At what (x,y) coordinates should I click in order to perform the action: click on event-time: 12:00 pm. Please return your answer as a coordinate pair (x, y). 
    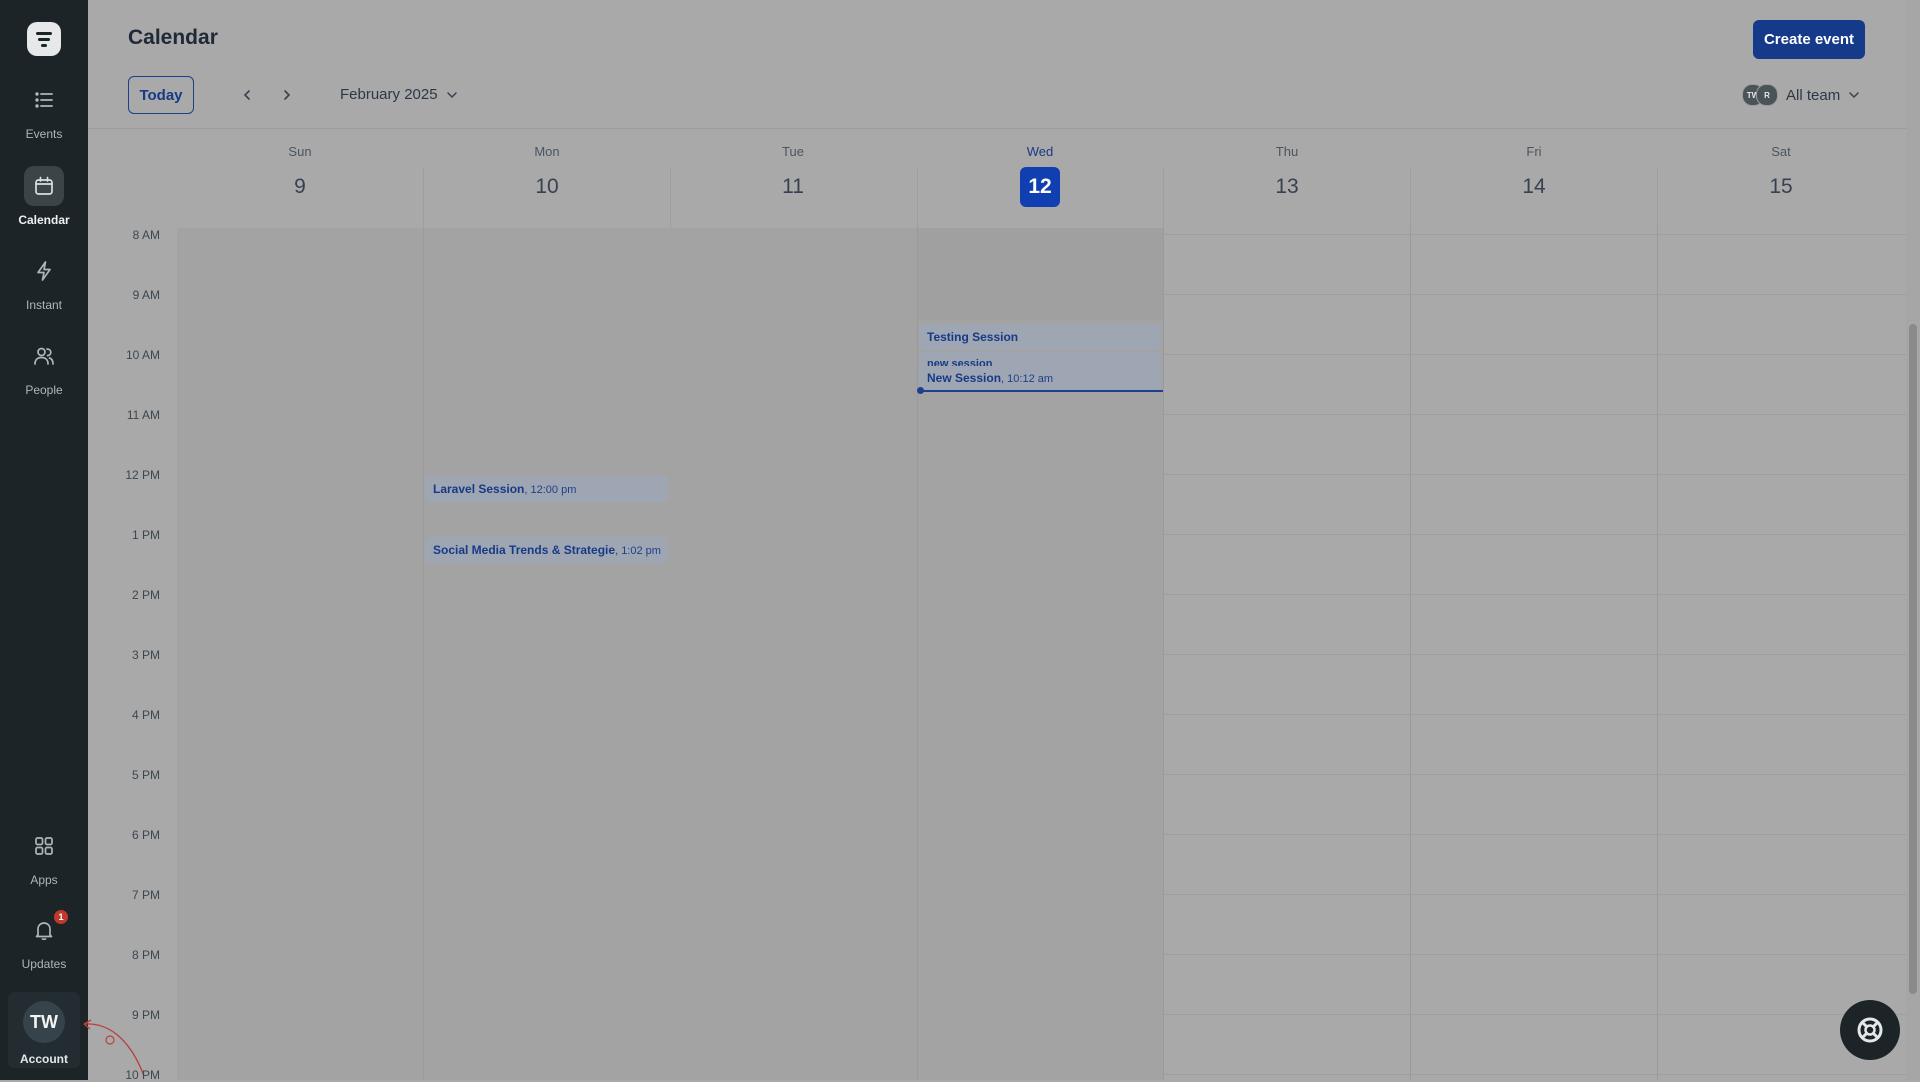
    Looking at the image, I should click on (553, 490).